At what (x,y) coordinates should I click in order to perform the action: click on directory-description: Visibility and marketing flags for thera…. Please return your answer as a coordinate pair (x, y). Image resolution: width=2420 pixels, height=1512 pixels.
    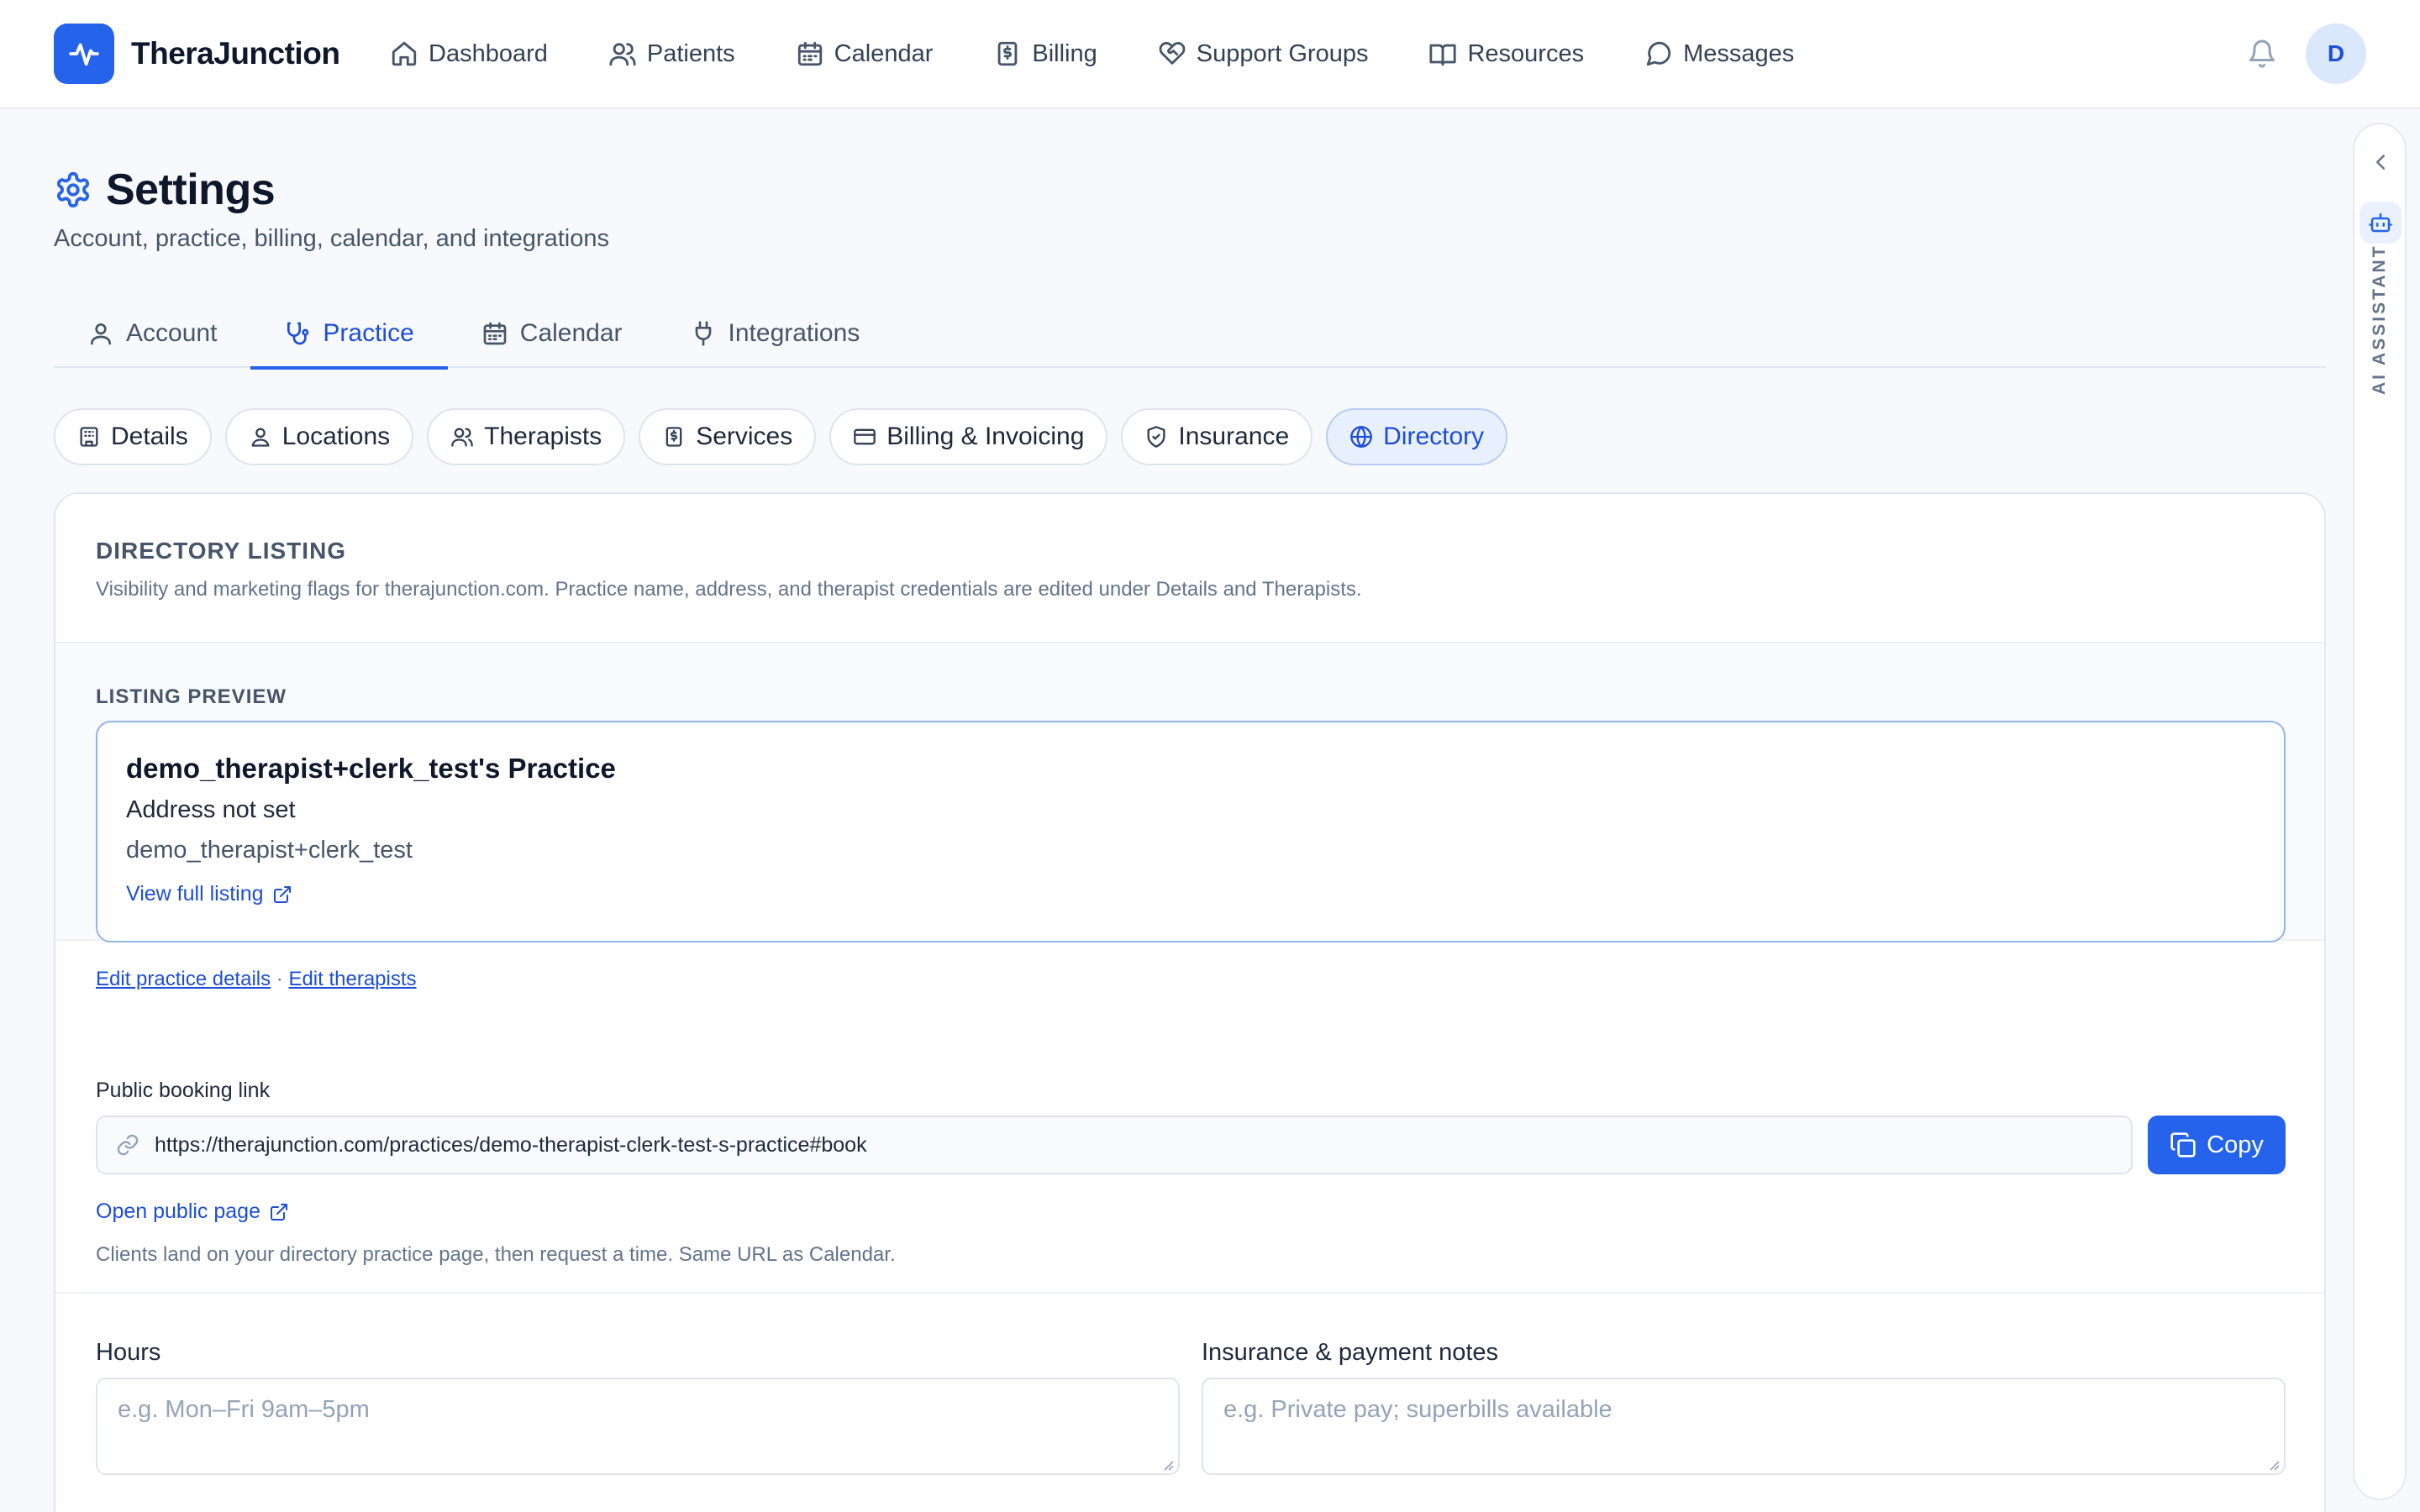
    Looking at the image, I should click on (729, 589).